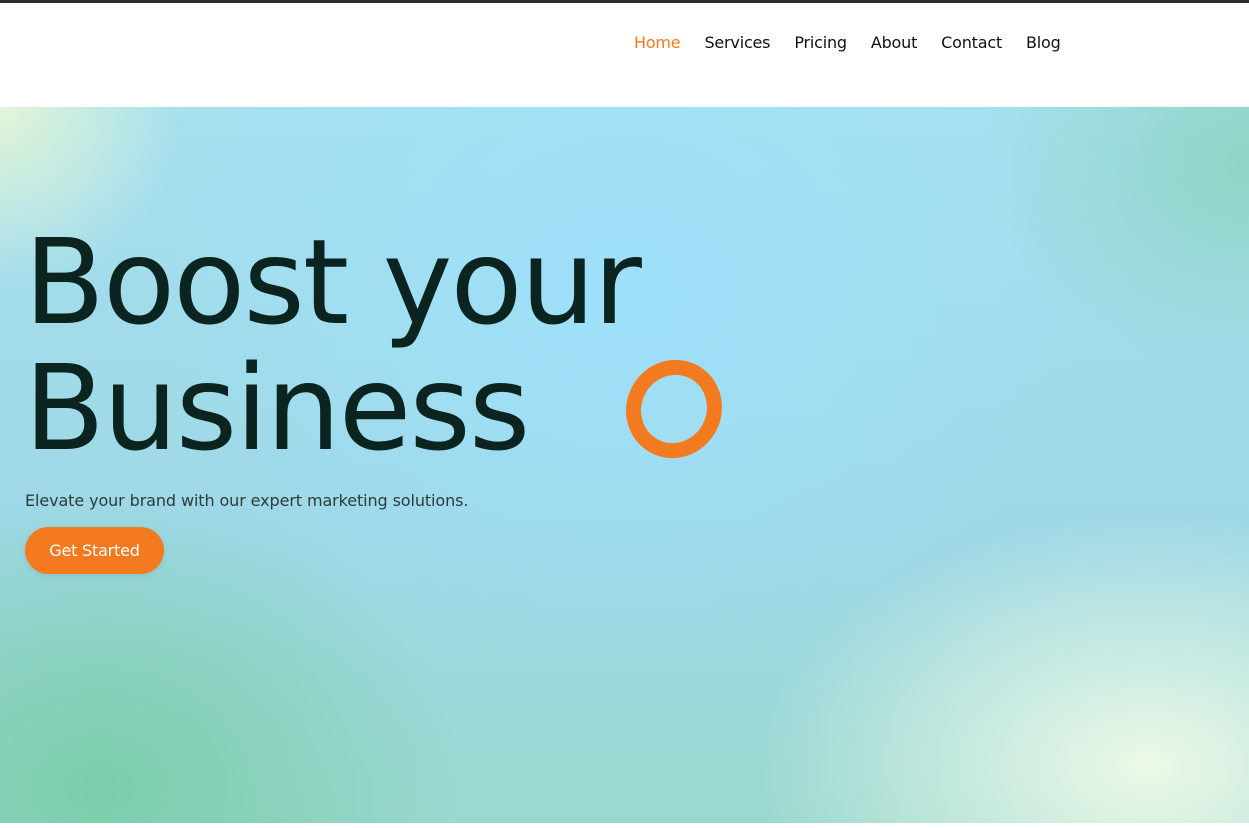 This screenshot has width=1249, height=828. What do you see at coordinates (277, 408) in the screenshot?
I see `headline-line-2: Business` at bounding box center [277, 408].